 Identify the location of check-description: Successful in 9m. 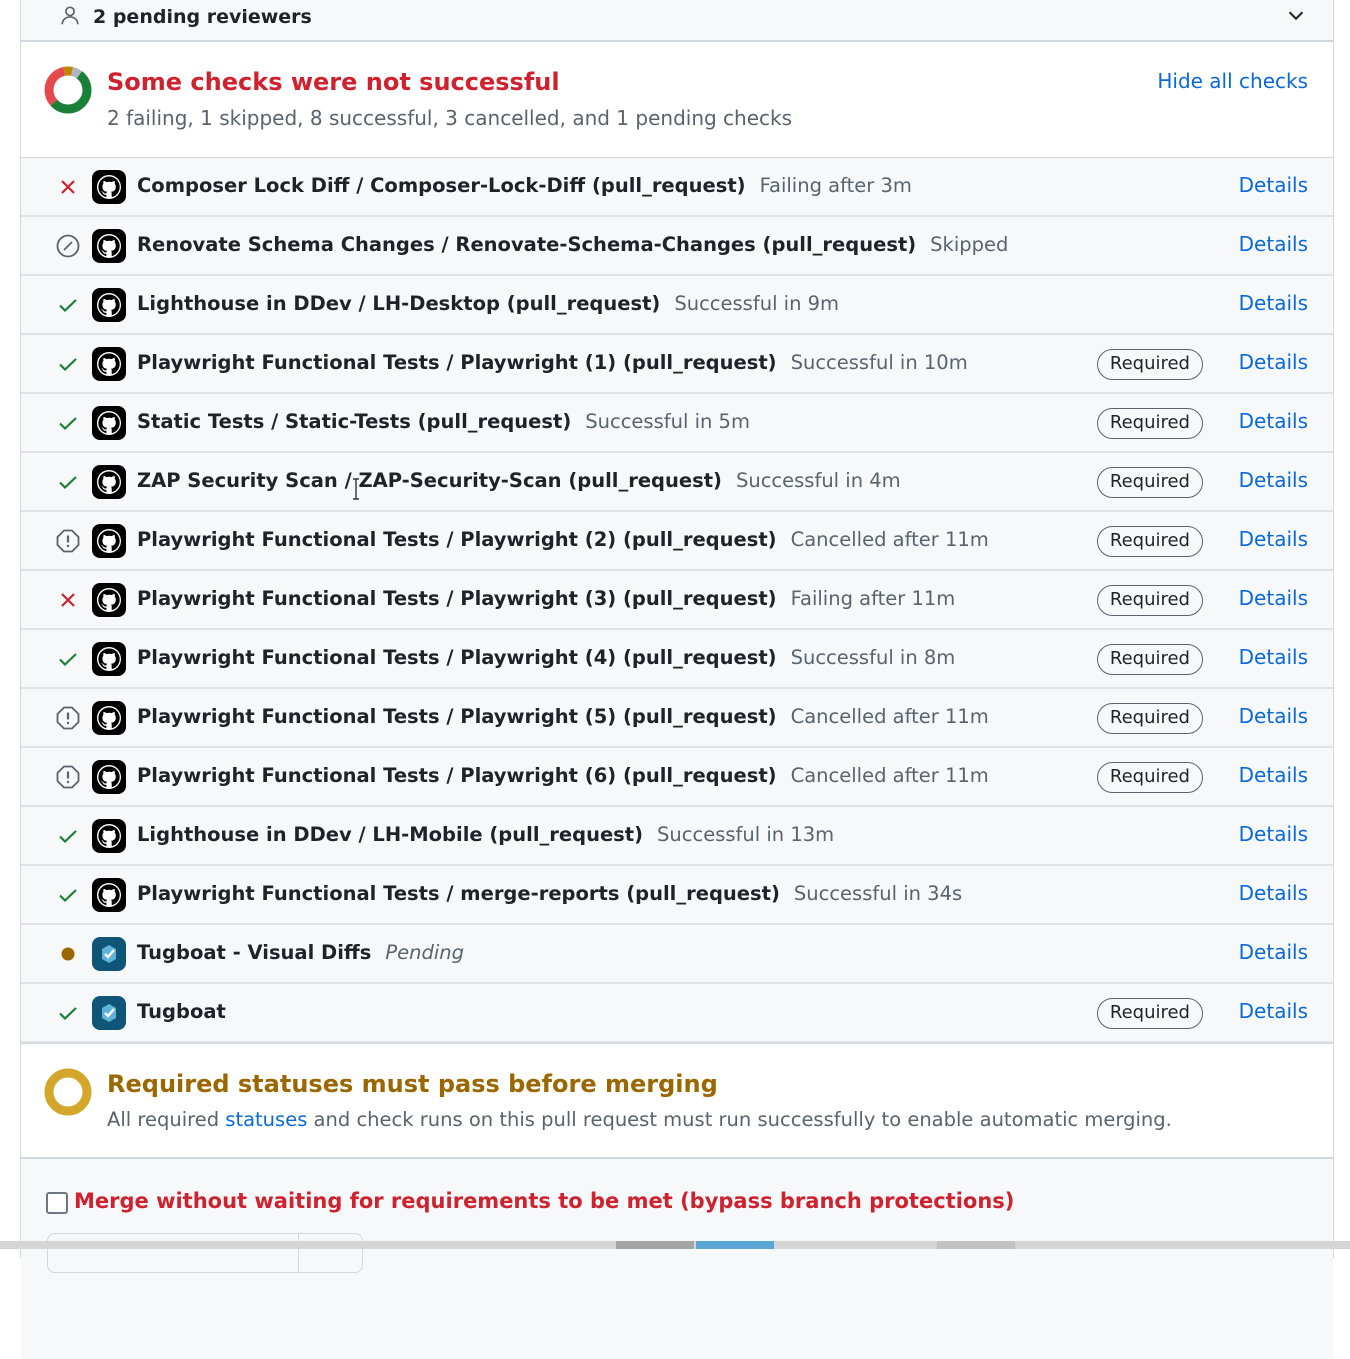
(757, 303).